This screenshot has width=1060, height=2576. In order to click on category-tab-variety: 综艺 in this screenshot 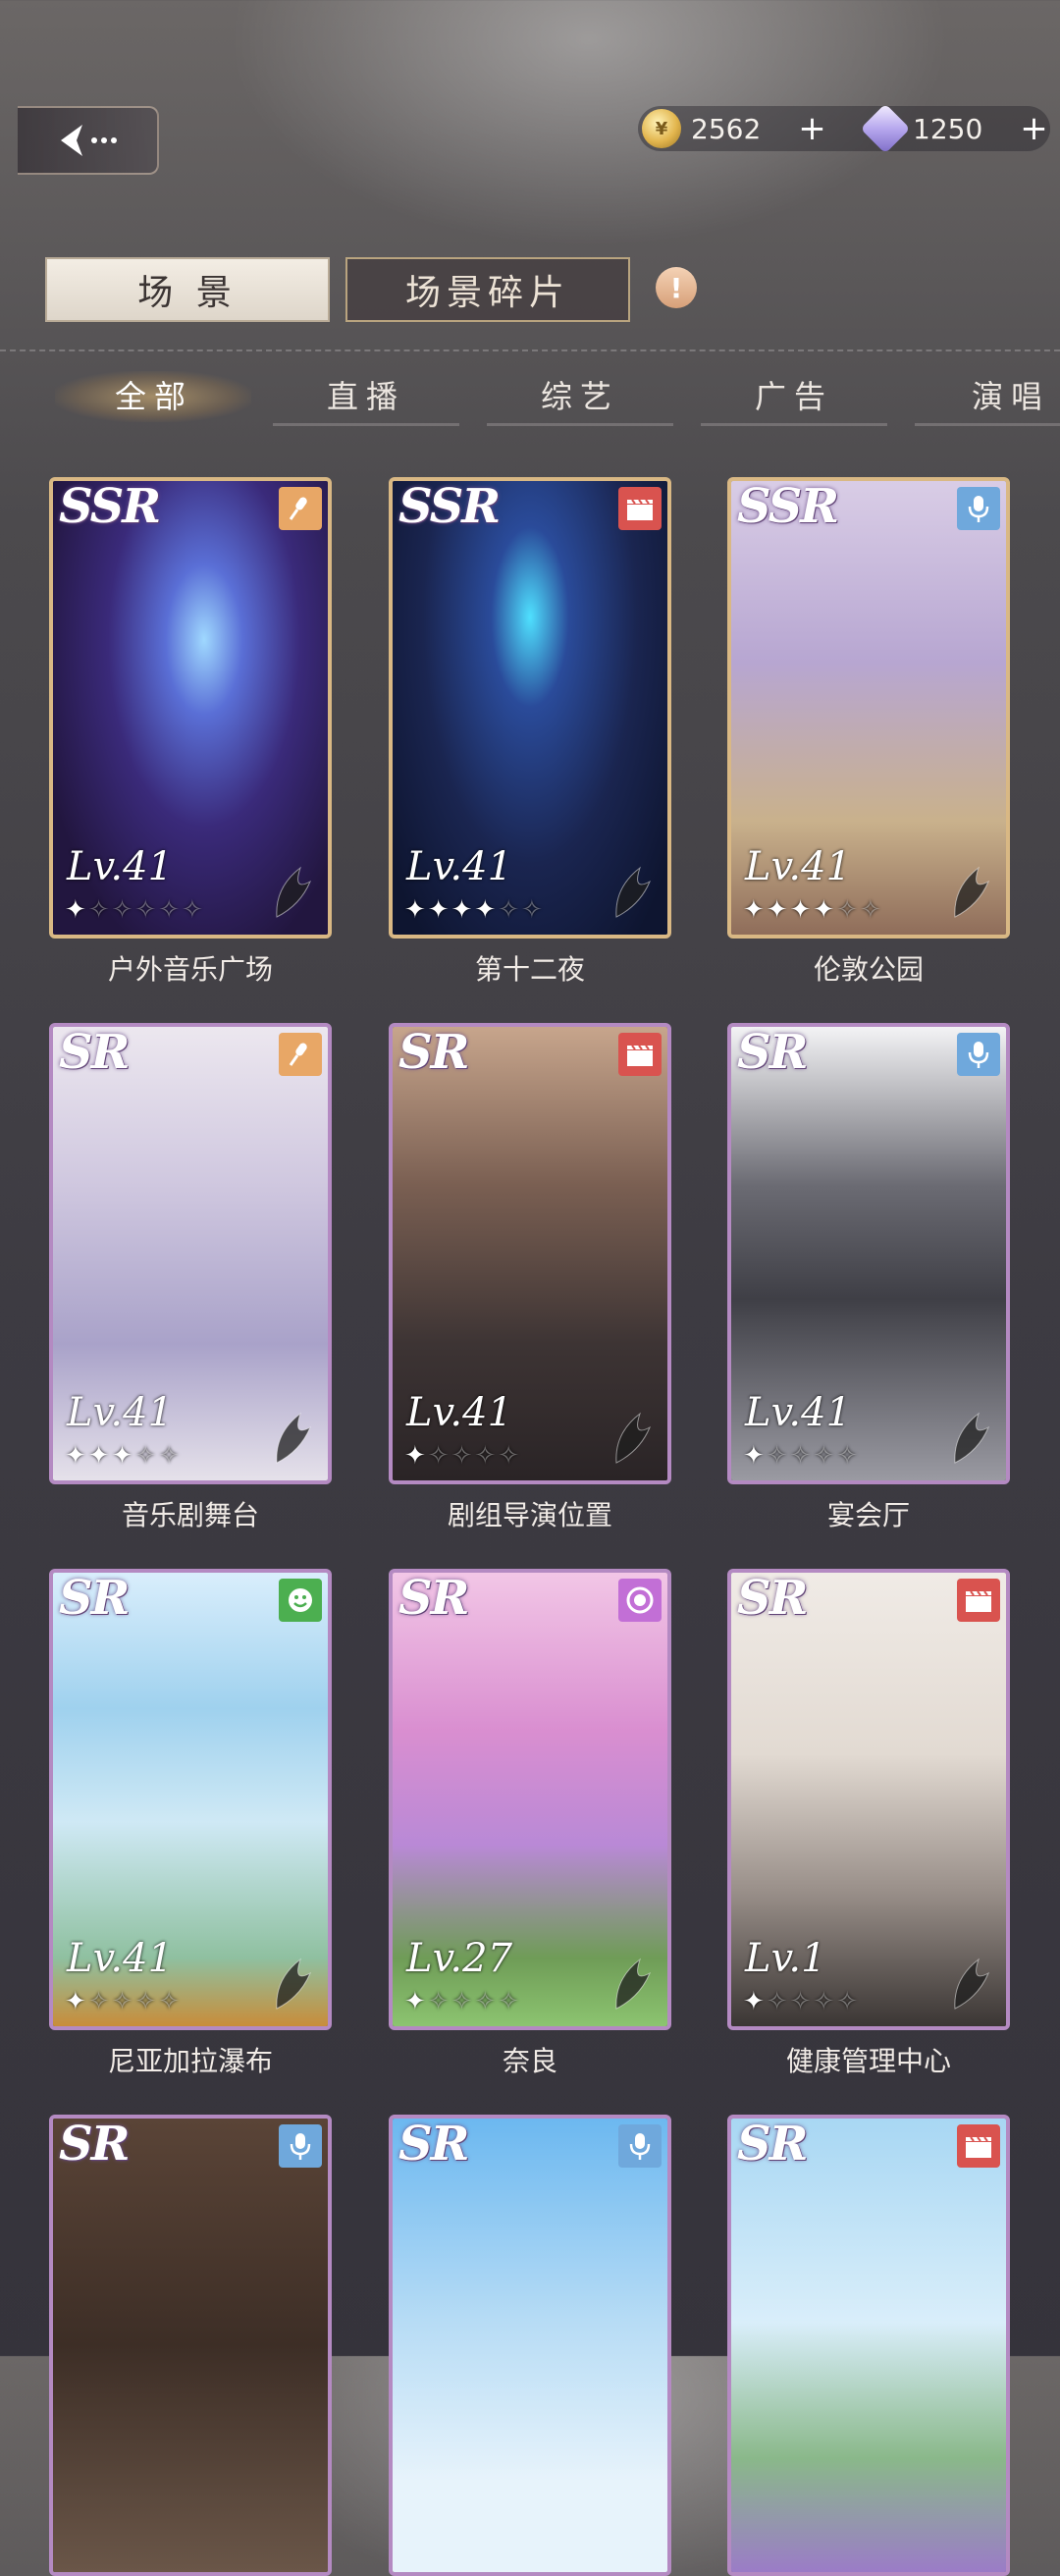, I will do `click(580, 394)`.